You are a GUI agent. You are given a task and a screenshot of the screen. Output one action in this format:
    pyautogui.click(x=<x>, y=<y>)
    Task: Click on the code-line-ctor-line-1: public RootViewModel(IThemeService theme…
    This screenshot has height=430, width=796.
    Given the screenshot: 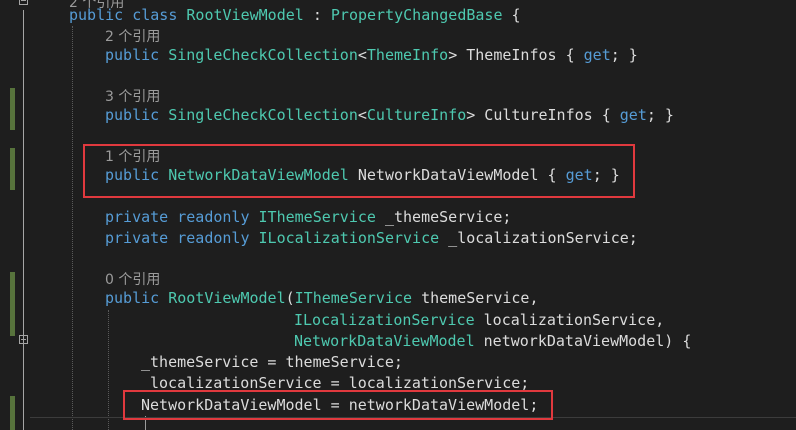 What is the action you would take?
    pyautogui.click(x=322, y=298)
    